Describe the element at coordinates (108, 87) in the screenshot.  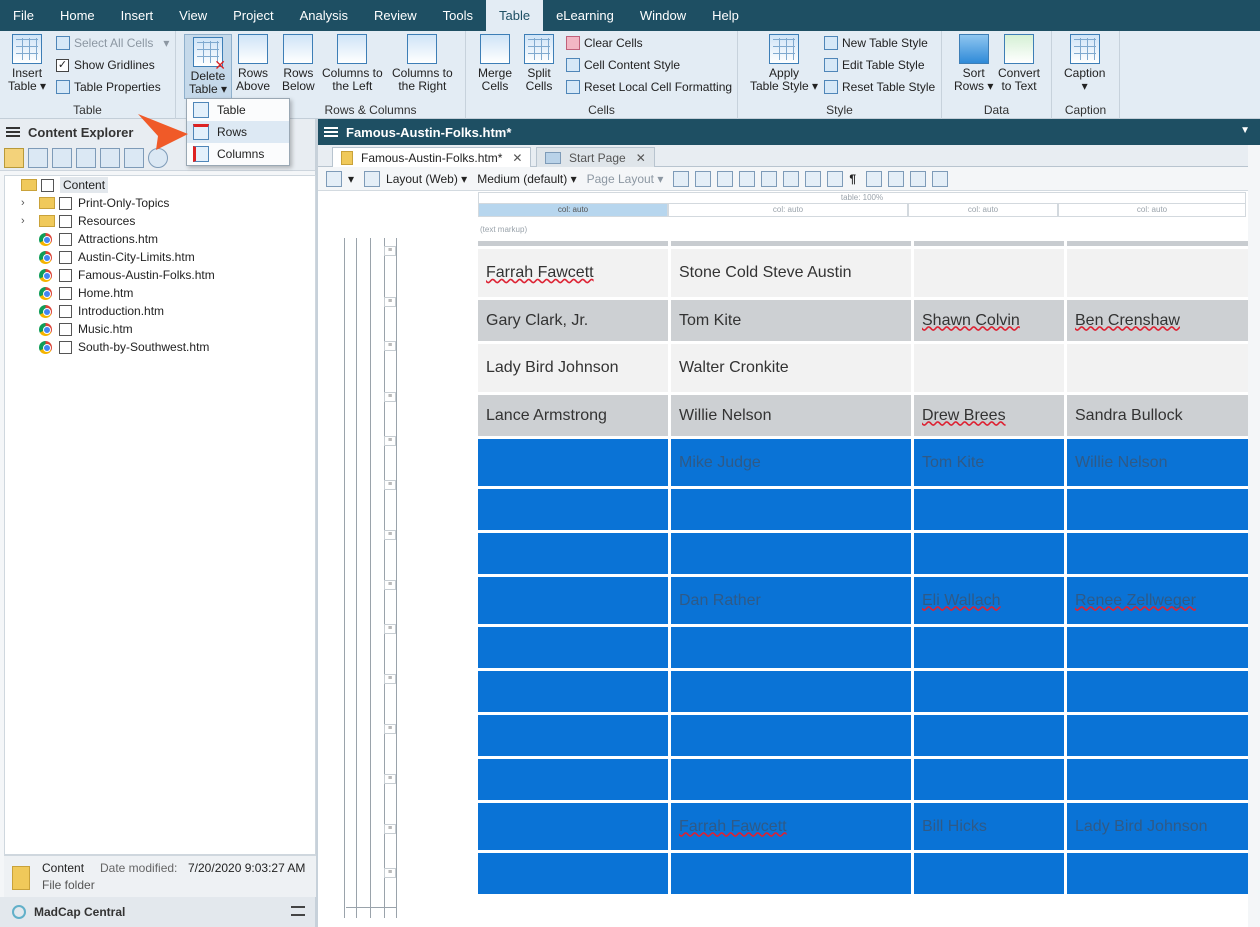
I see `table-properties-button: Table Properties` at that location.